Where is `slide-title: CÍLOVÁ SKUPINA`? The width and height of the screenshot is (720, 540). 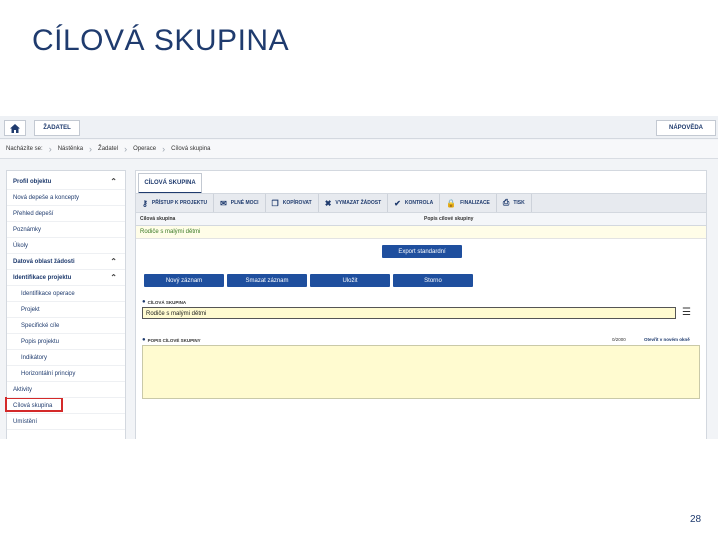 slide-title: CÍLOVÁ SKUPINA is located at coordinates (161, 40).